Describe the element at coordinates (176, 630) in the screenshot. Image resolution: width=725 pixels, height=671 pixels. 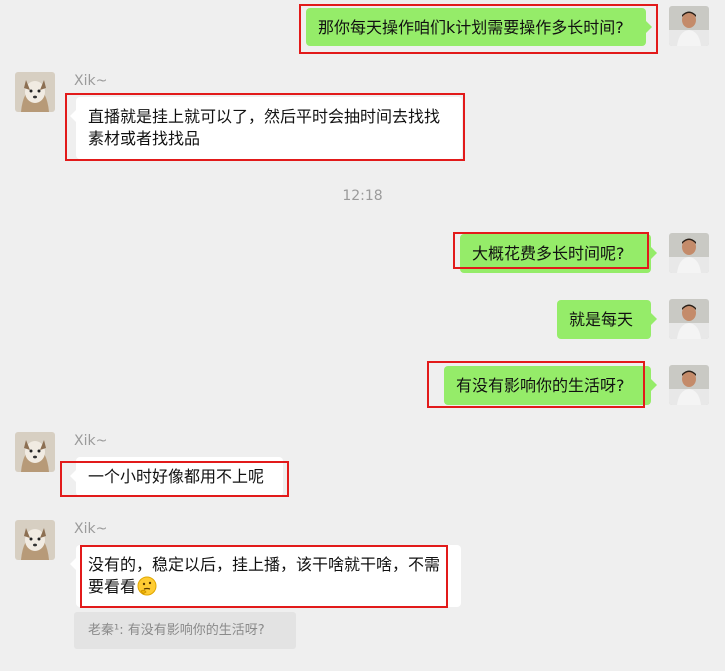
I see `quoted-reply-text: 老秦¹: 有没有影响你的生活呀?` at that location.